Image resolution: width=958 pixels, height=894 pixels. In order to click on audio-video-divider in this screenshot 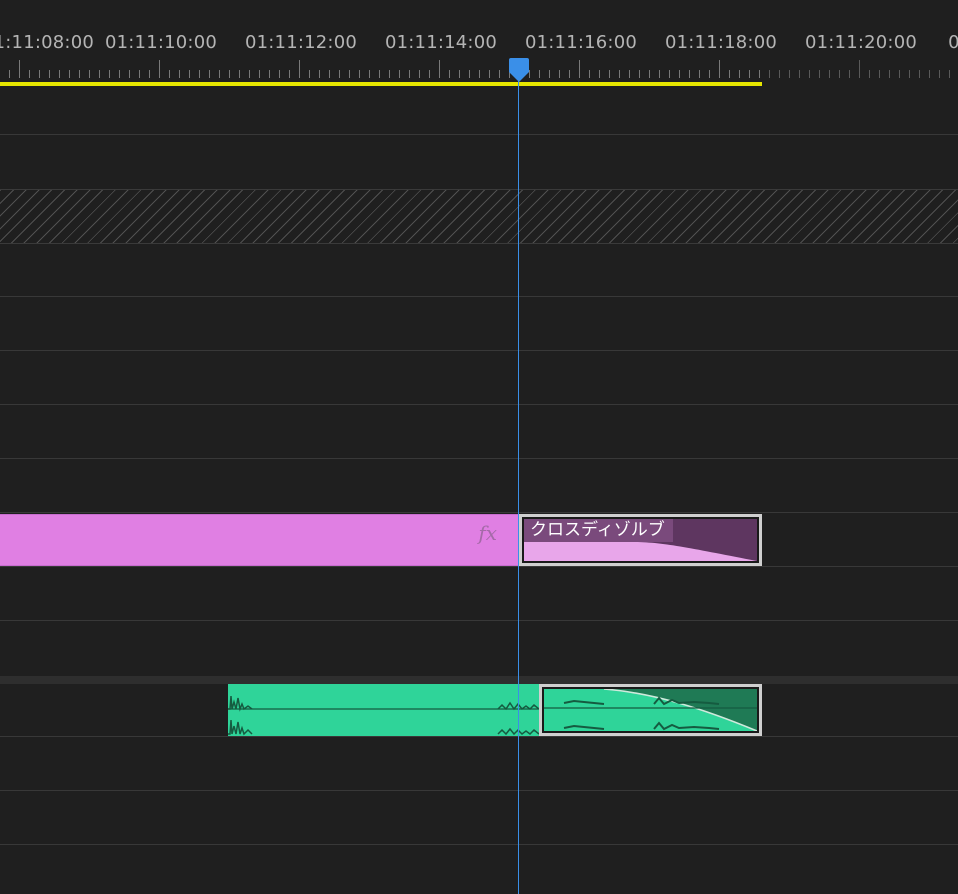, I will do `click(479, 680)`.